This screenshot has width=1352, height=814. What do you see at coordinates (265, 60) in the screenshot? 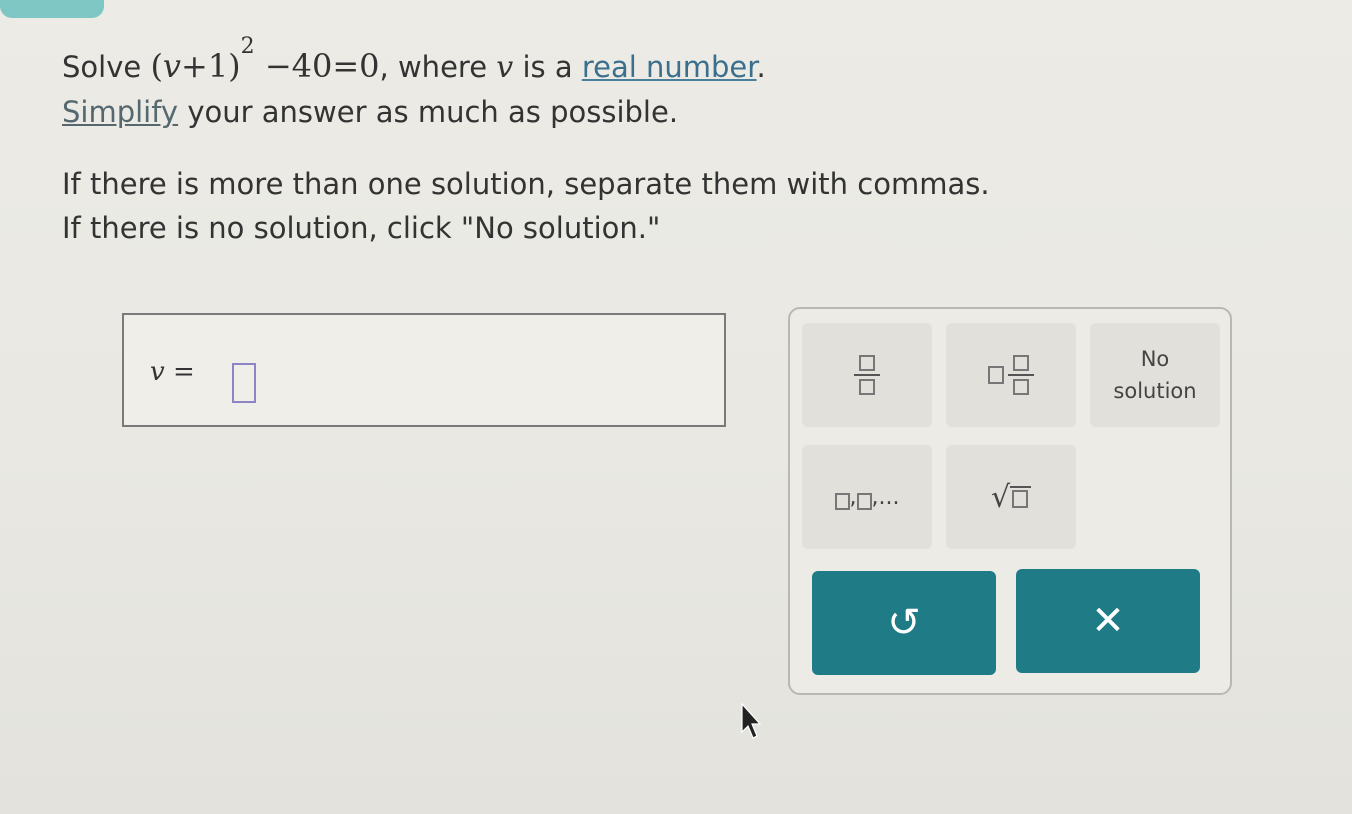
I see `equation: (v+1)2 −40=0` at bounding box center [265, 60].